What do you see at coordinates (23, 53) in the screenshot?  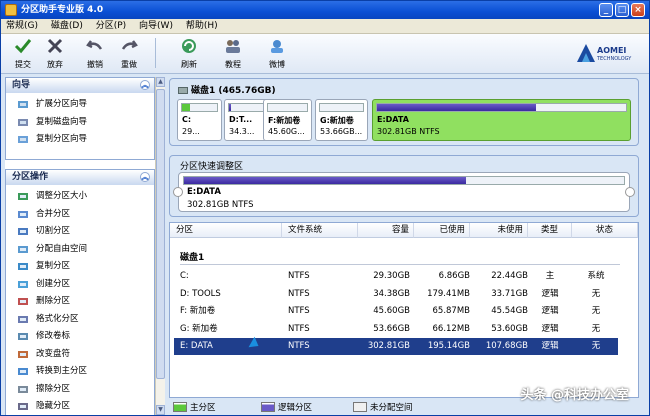 I see `apply-button: 提交` at bounding box center [23, 53].